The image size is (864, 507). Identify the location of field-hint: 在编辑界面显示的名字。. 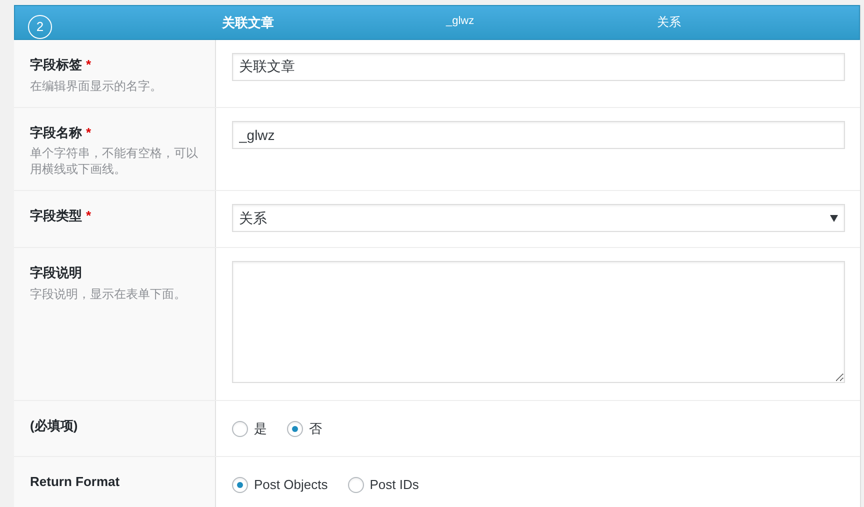
(96, 86).